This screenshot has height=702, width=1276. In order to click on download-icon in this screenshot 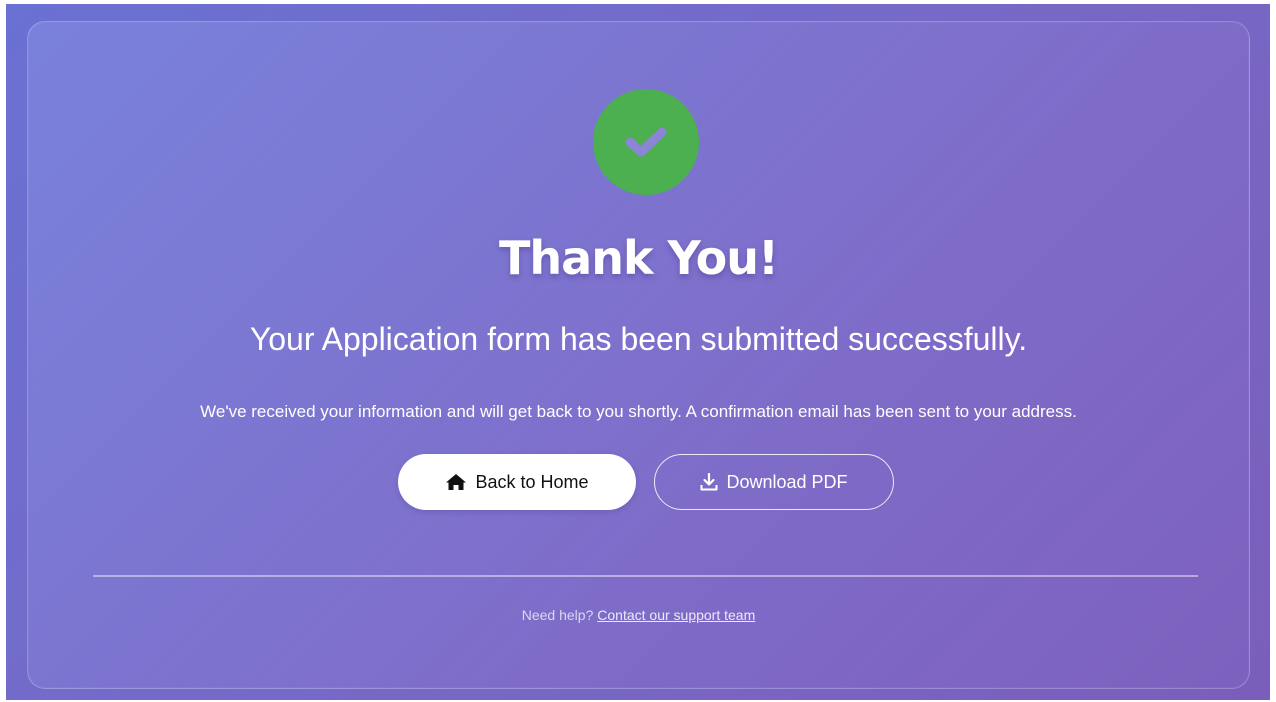, I will do `click(709, 482)`.